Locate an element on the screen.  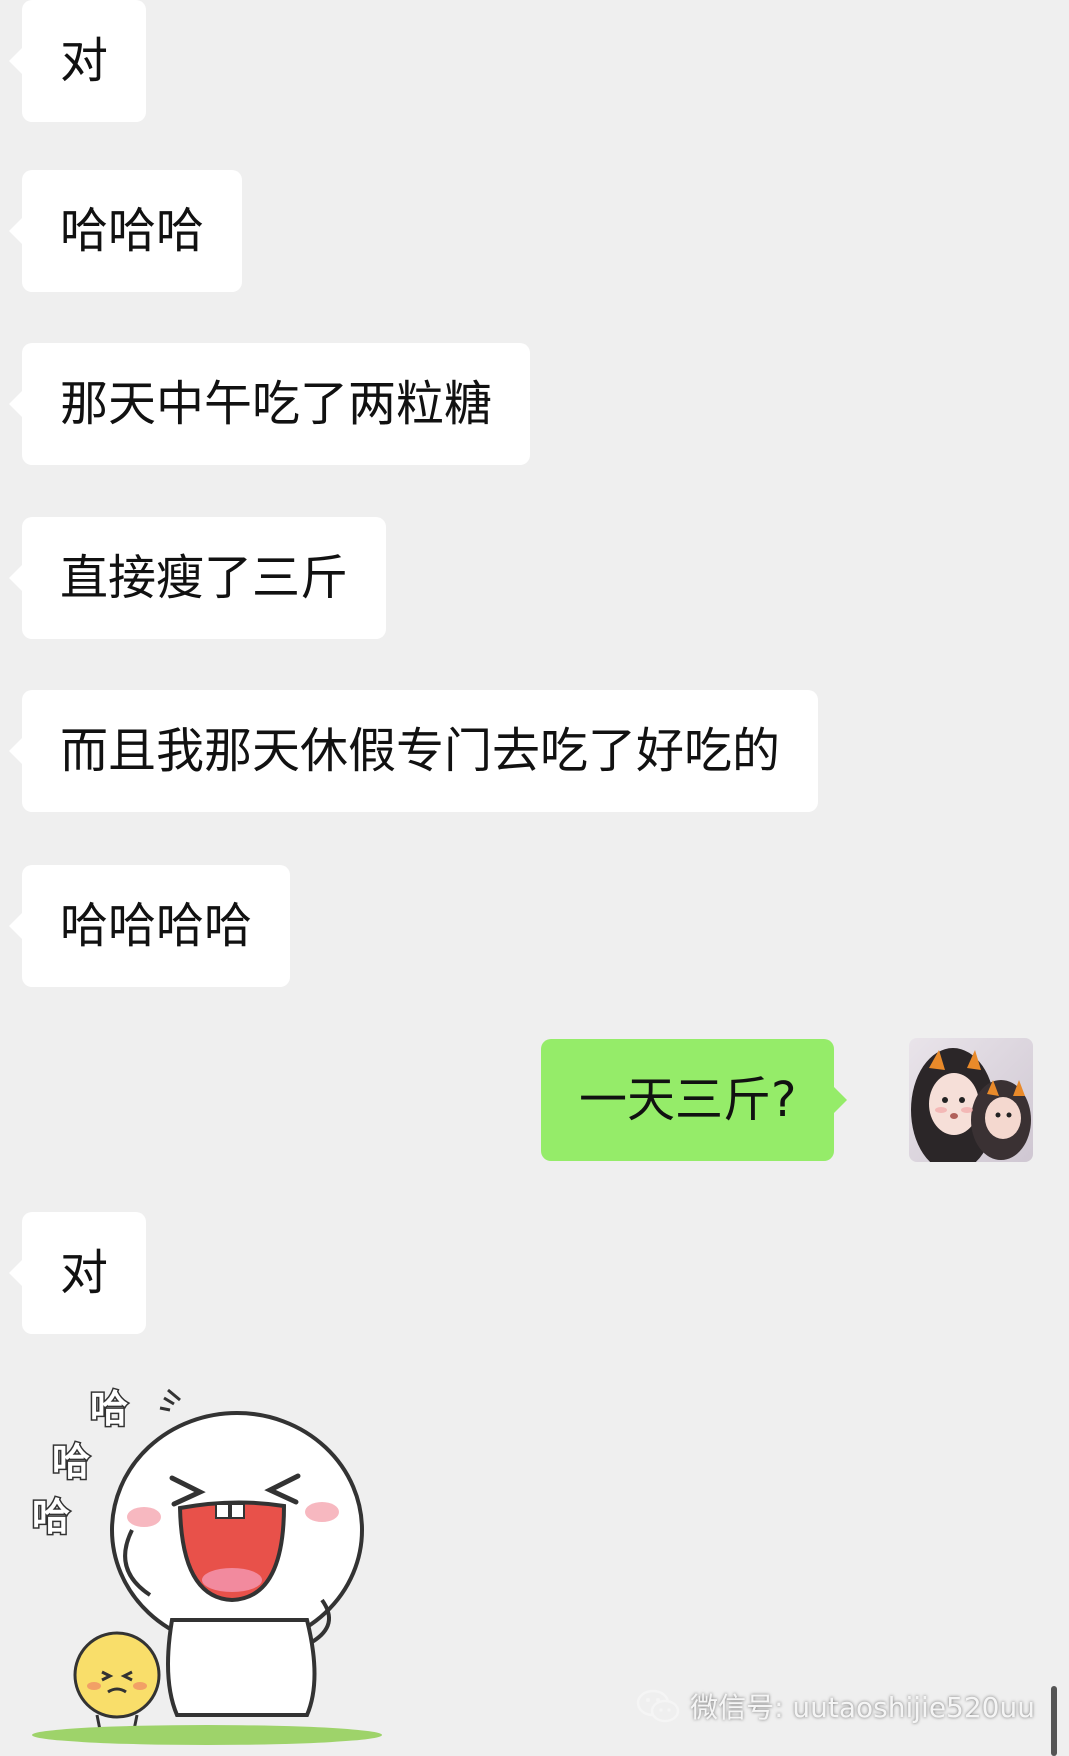
watermark: 微信号: uutaoshijie520uu is located at coordinates (835, 1706).